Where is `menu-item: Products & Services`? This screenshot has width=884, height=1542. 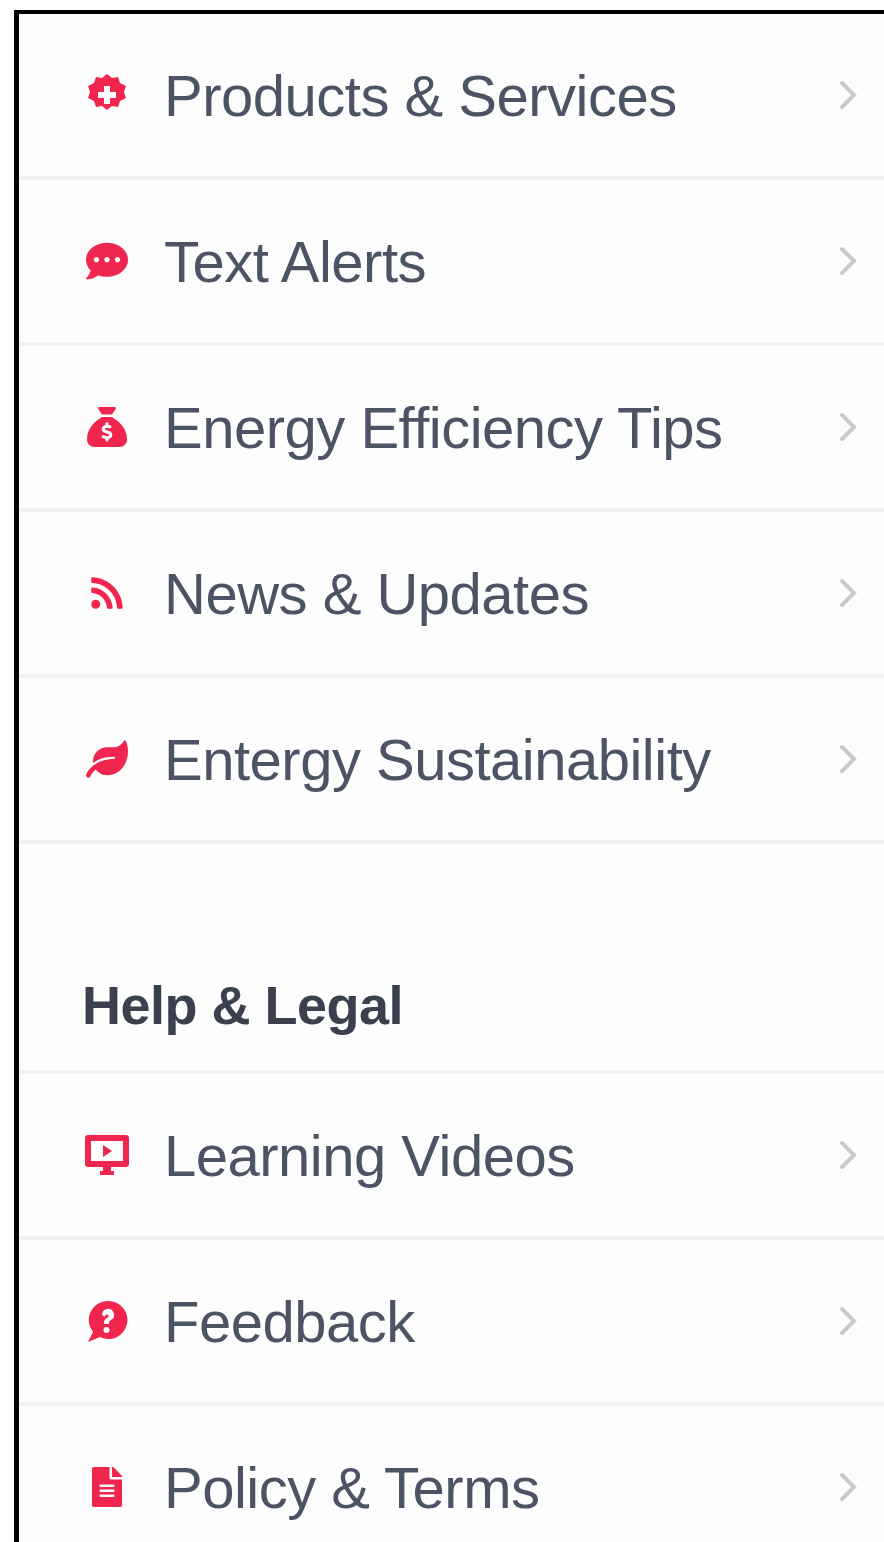 menu-item: Products & Services is located at coordinates (451, 97).